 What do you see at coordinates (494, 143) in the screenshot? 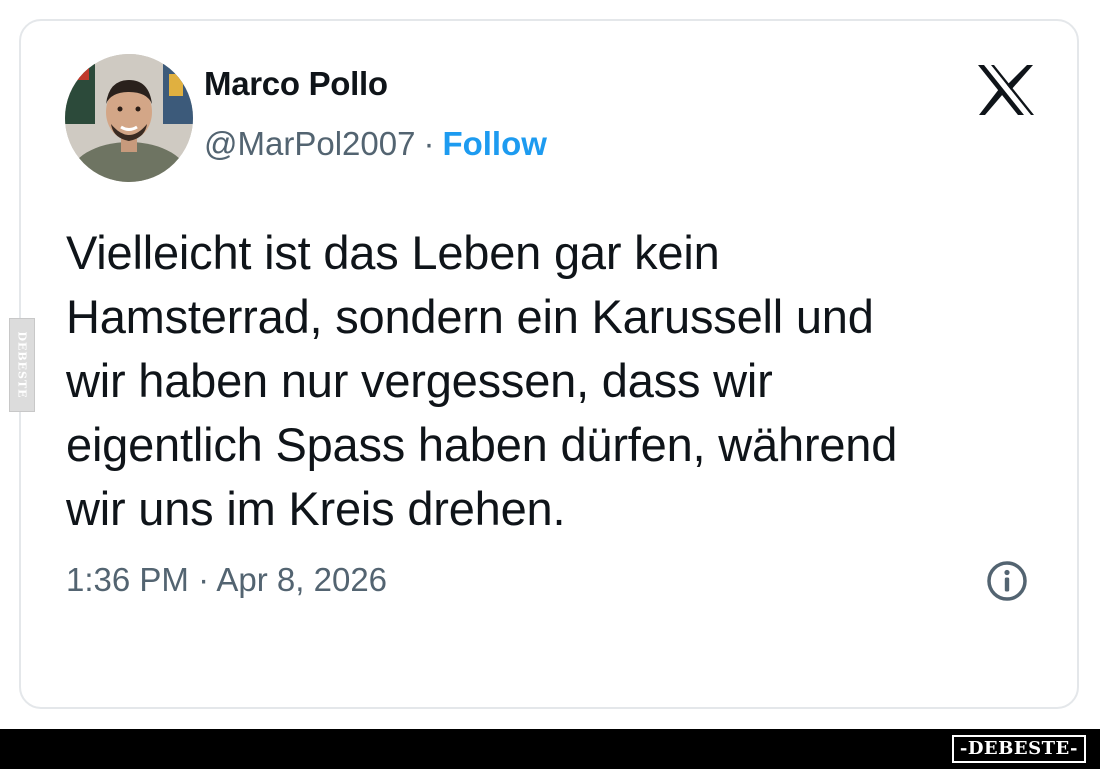
I see `follow-button: Follow` at bounding box center [494, 143].